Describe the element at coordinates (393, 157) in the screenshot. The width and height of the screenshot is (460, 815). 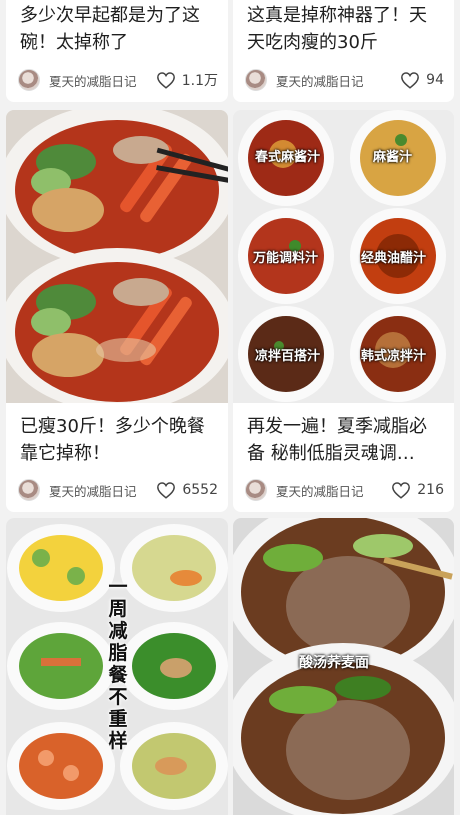
I see `sauce-label: 麻酱汁` at that location.